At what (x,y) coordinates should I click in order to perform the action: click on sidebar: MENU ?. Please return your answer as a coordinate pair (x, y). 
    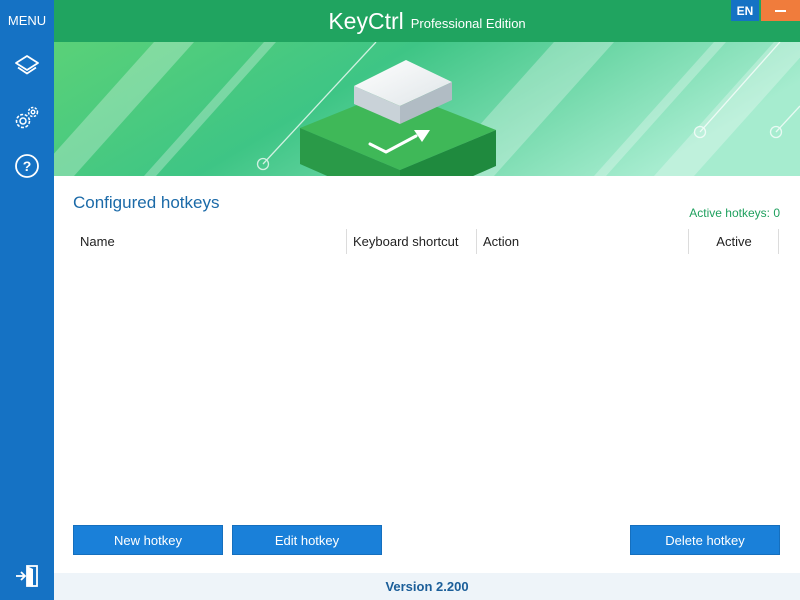
    Looking at the image, I should click on (27, 300).